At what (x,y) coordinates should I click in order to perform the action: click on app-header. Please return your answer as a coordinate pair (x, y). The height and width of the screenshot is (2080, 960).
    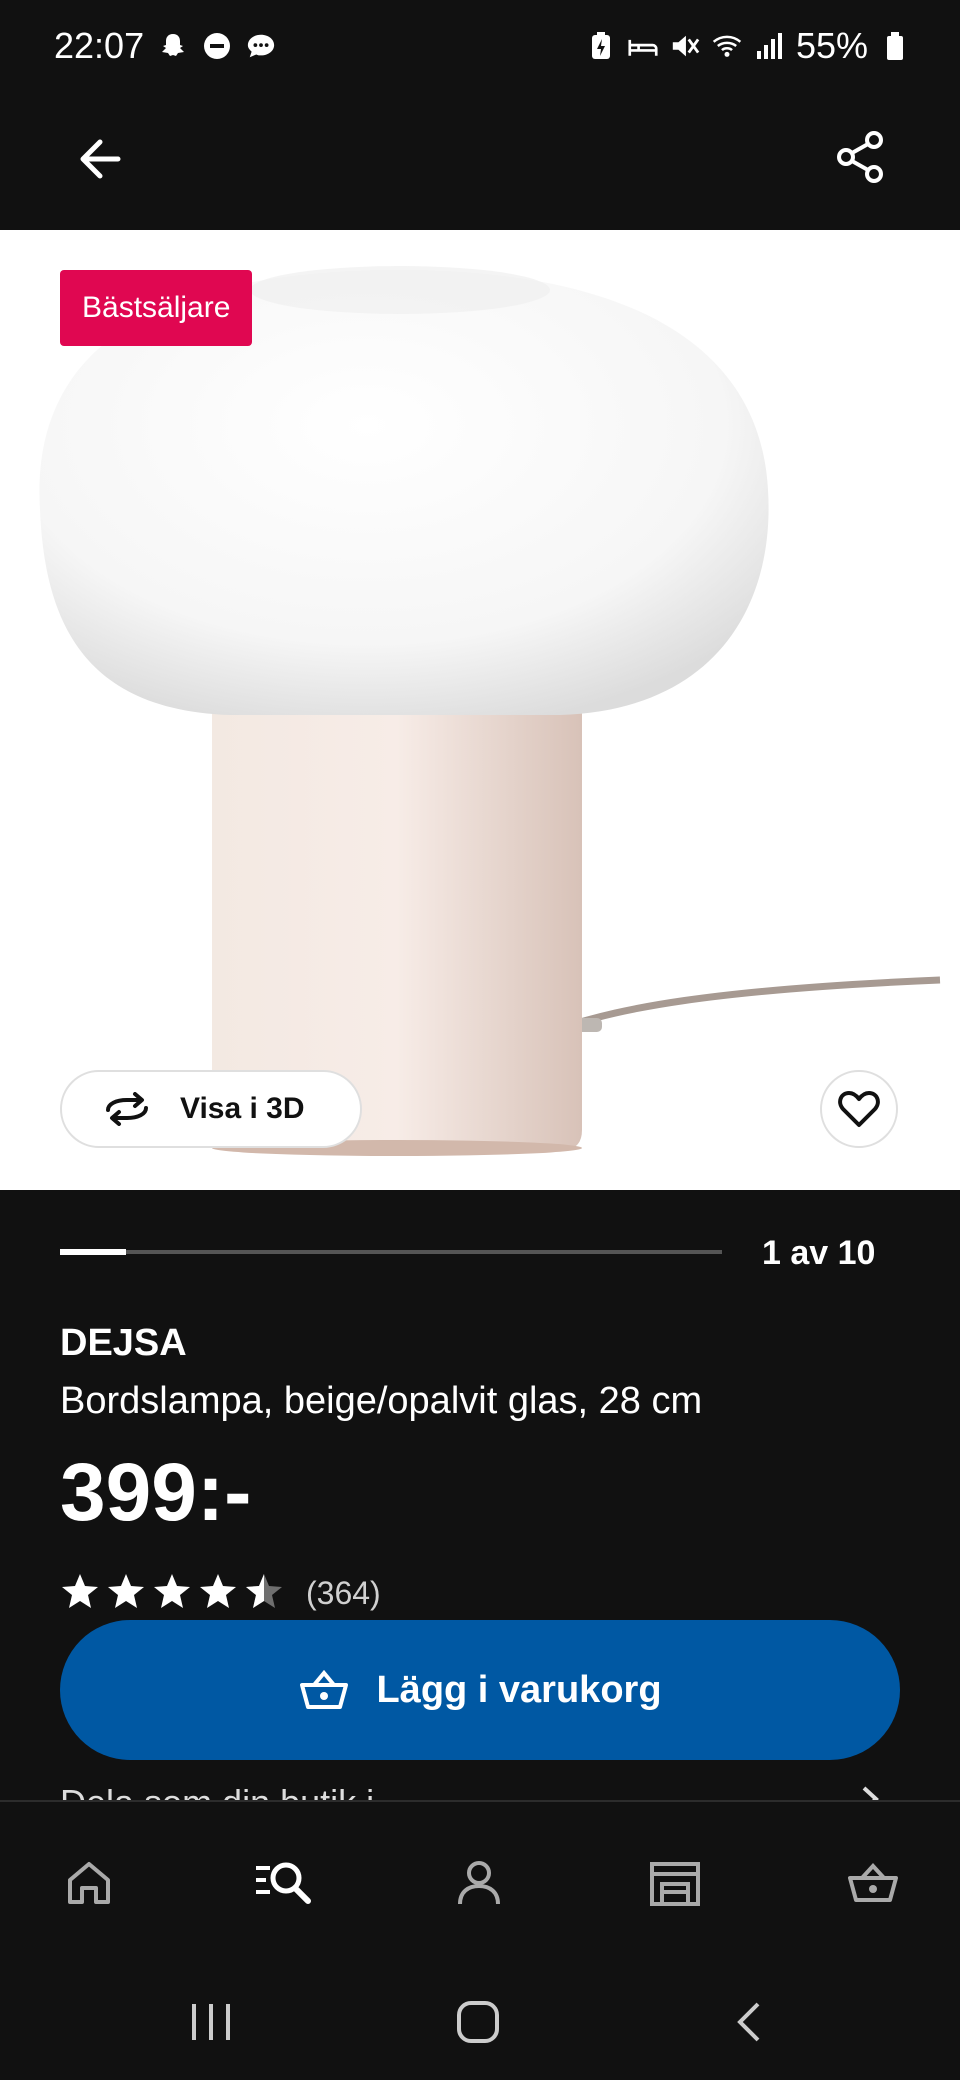
    Looking at the image, I should click on (480, 161).